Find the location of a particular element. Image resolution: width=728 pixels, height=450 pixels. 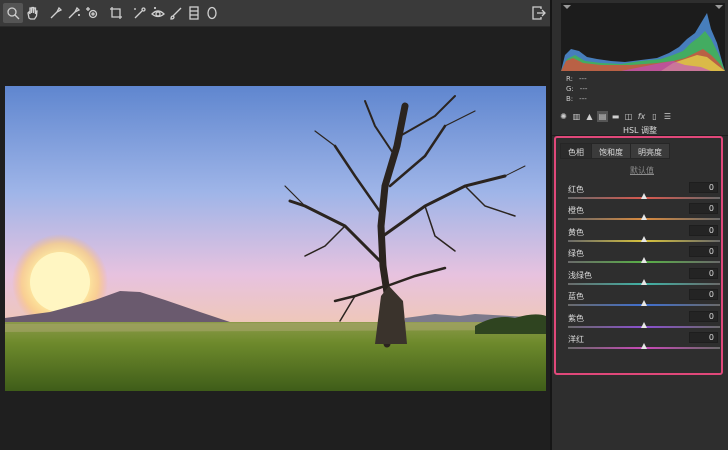

slider-row-yellow: 黄色 0 is located at coordinates (644, 236).